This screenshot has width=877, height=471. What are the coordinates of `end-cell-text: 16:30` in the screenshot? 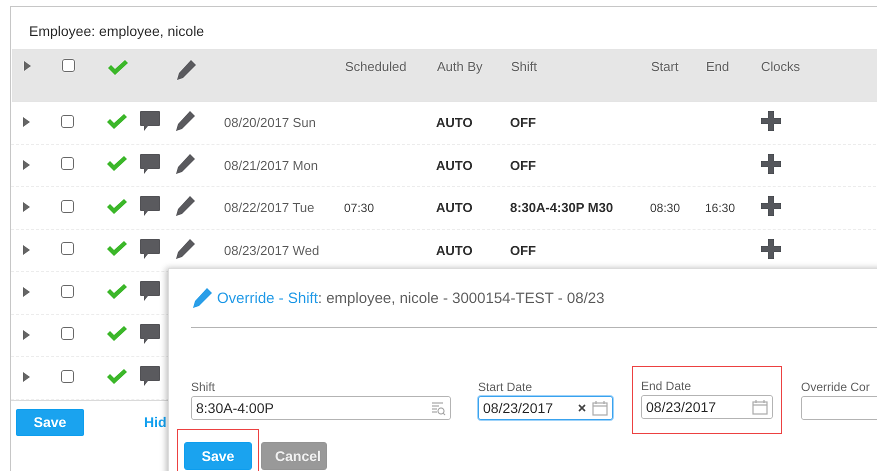 It's located at (720, 207).